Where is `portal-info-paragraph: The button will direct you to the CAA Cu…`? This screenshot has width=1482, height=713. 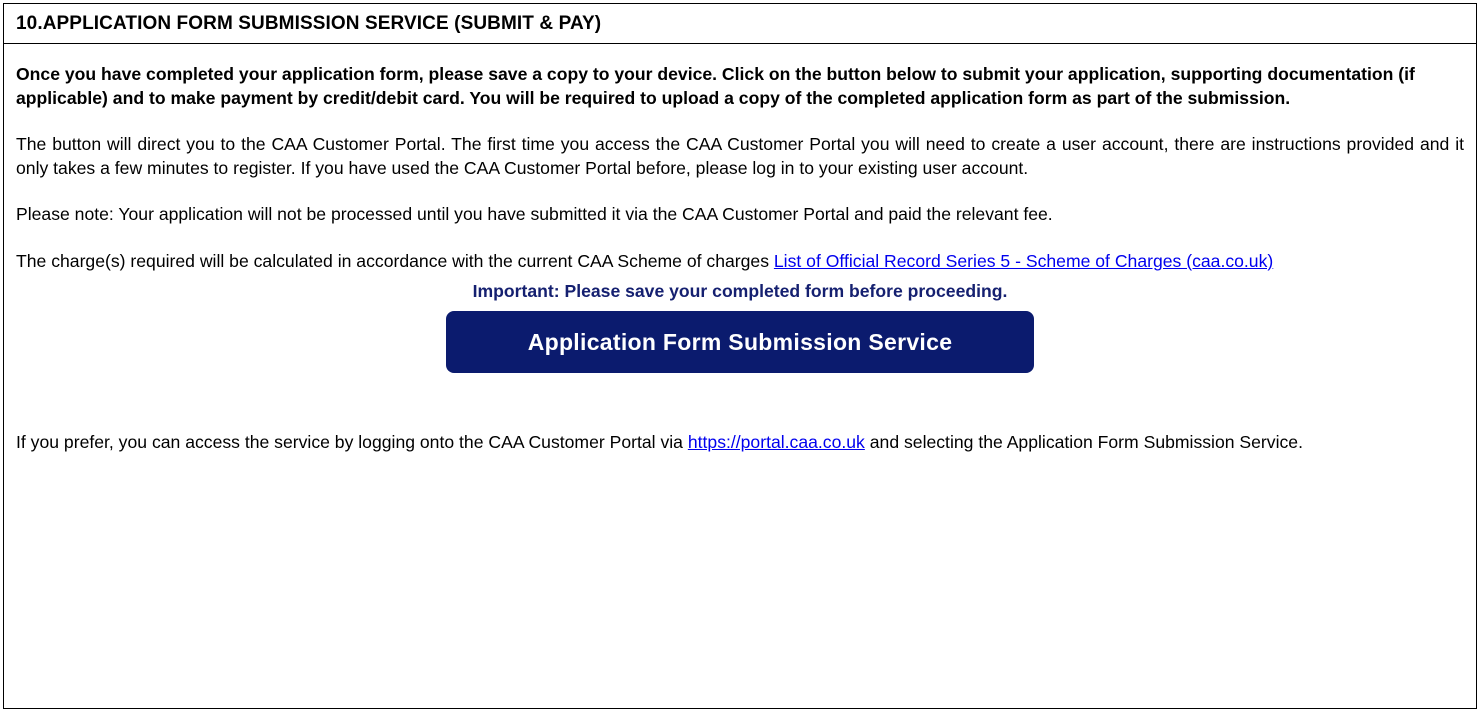
portal-info-paragraph: The button will direct you to the CAA Cu… is located at coordinates (740, 156).